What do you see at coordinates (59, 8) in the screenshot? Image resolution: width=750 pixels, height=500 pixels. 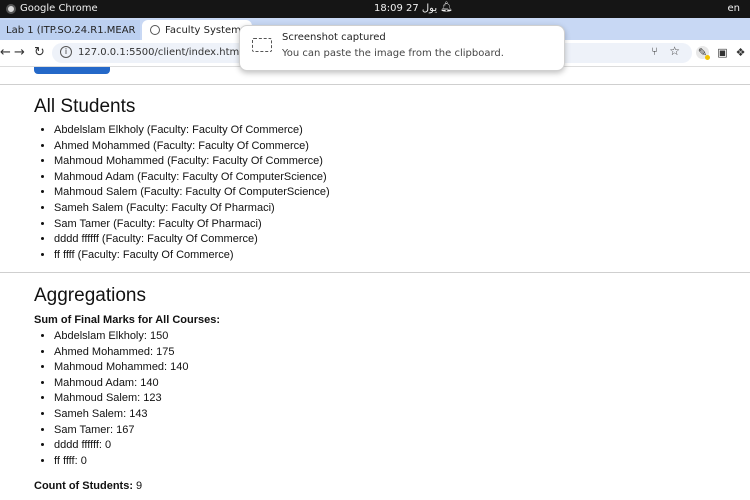 I see `os-app-name: Google Chrome` at bounding box center [59, 8].